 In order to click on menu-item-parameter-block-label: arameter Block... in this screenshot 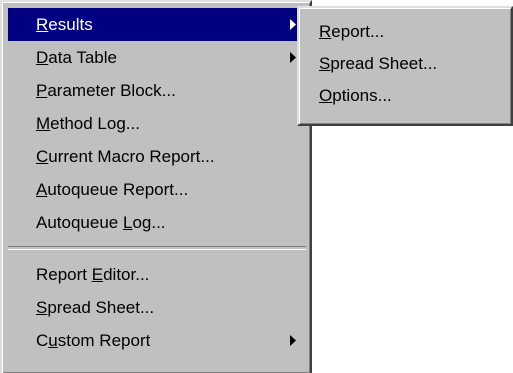, I will do `click(111, 90)`.